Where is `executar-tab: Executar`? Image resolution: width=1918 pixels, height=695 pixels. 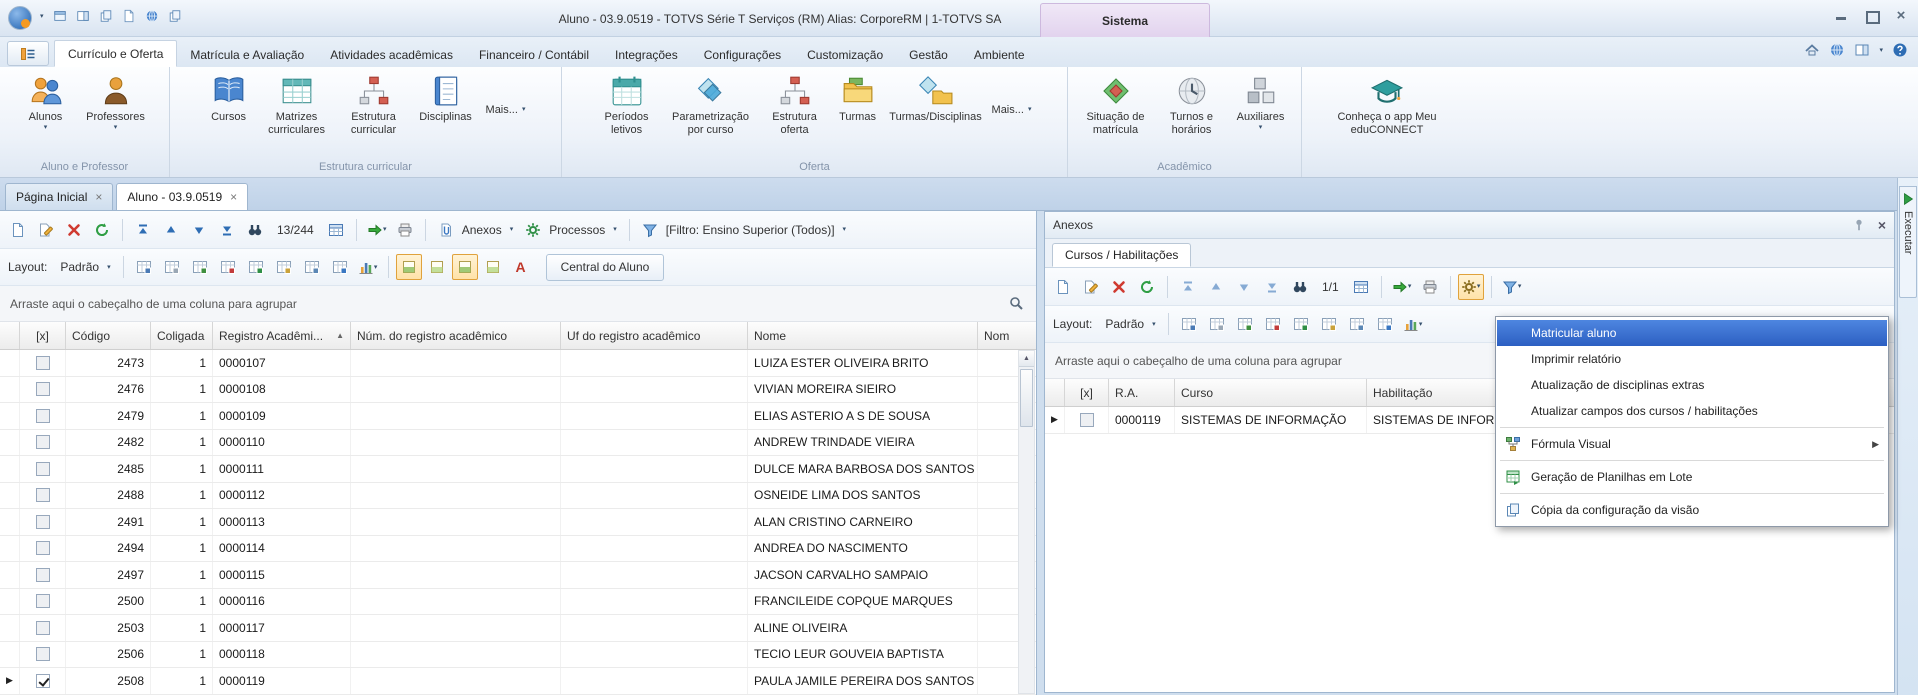
executar-tab: Executar is located at coordinates (1908, 242).